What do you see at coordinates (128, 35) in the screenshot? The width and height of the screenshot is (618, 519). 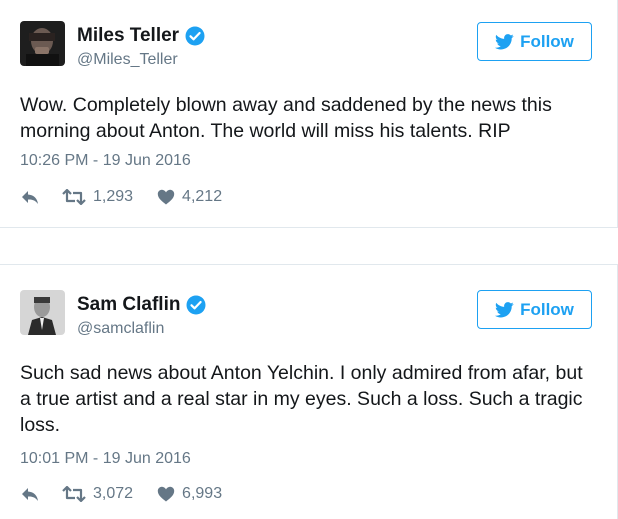 I see `display-name-text: Miles Teller` at bounding box center [128, 35].